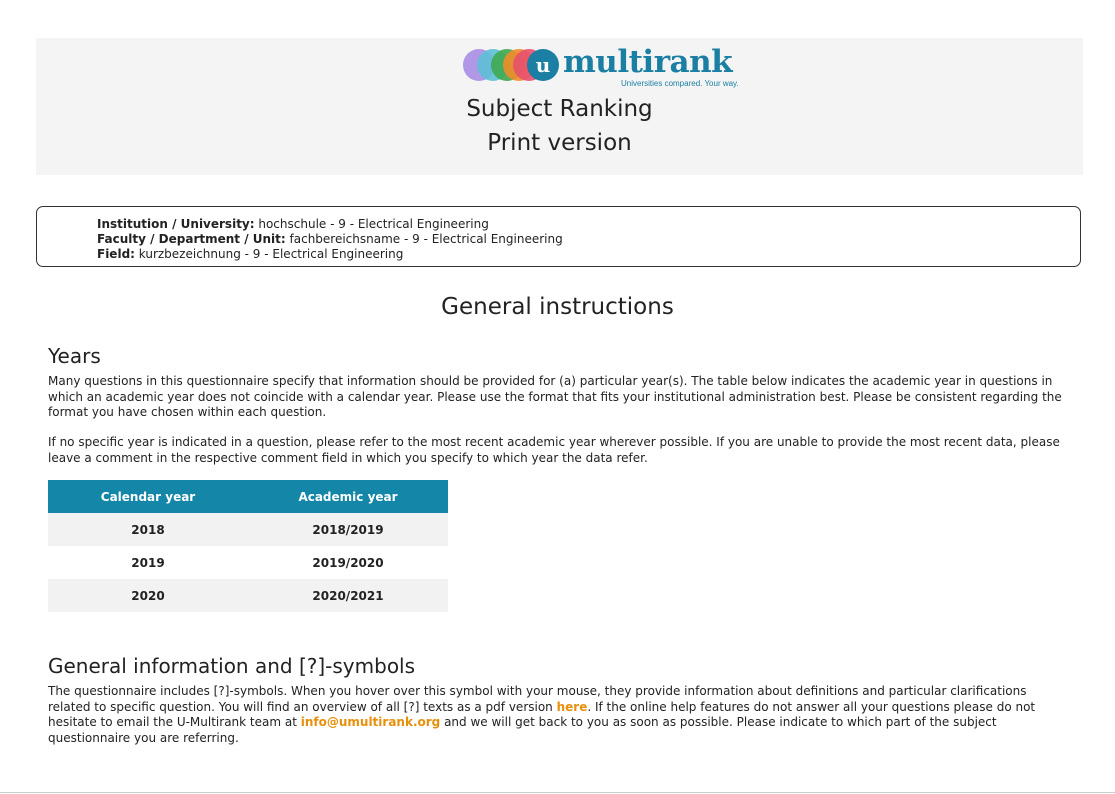 Image resolution: width=1115 pixels, height=794 pixels. What do you see at coordinates (559, 143) in the screenshot?
I see `page-subtitle: Print version` at bounding box center [559, 143].